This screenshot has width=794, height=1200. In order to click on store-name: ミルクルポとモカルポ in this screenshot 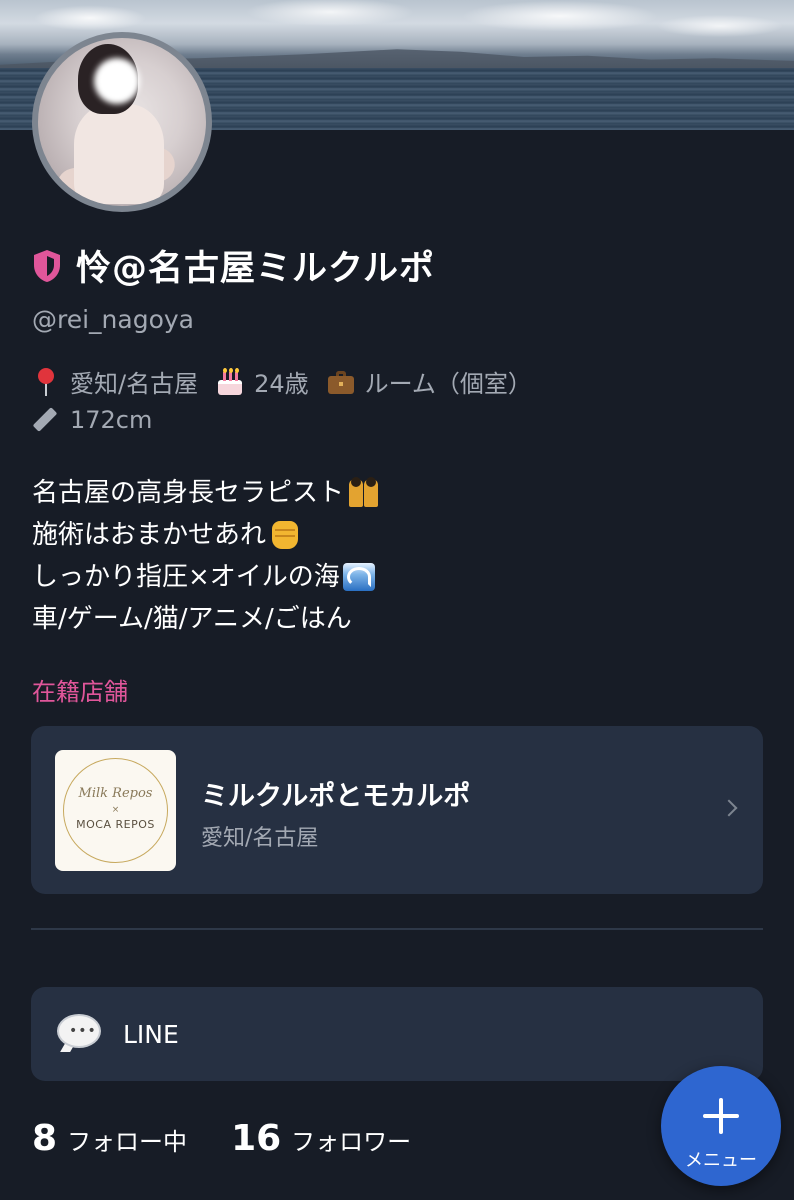, I will do `click(336, 796)`.